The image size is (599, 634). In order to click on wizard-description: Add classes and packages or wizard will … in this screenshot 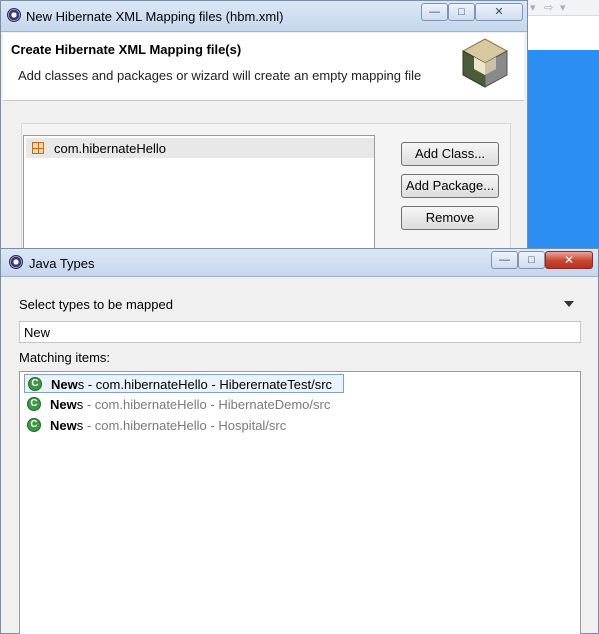, I will do `click(220, 75)`.